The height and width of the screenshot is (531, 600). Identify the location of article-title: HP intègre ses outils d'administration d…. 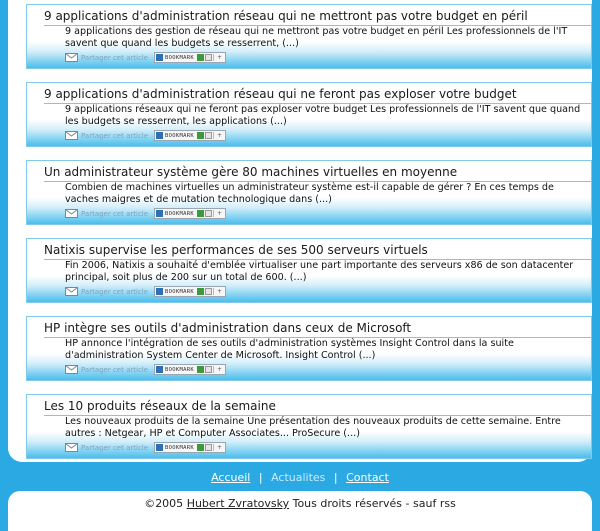
(317, 329).